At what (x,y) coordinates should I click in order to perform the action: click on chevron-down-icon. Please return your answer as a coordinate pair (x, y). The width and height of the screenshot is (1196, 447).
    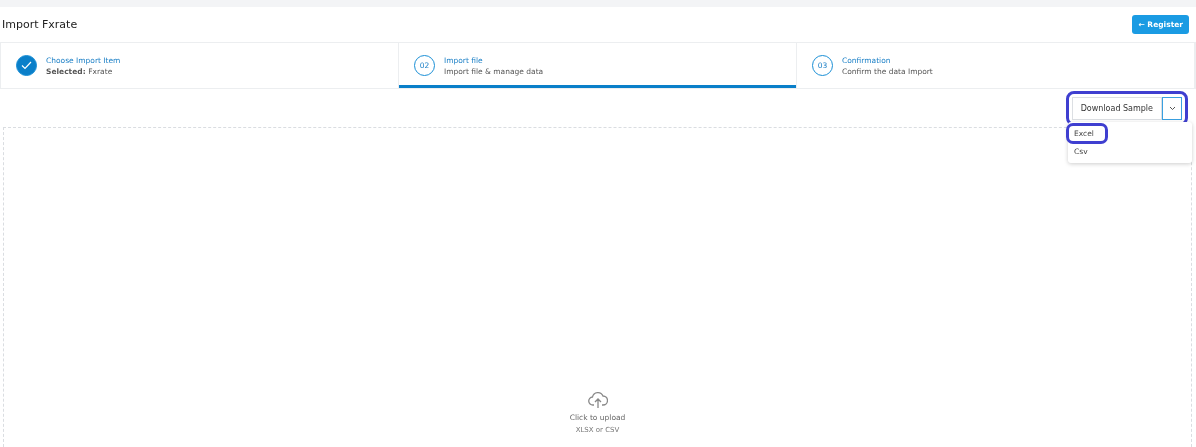
    Looking at the image, I should click on (1172, 108).